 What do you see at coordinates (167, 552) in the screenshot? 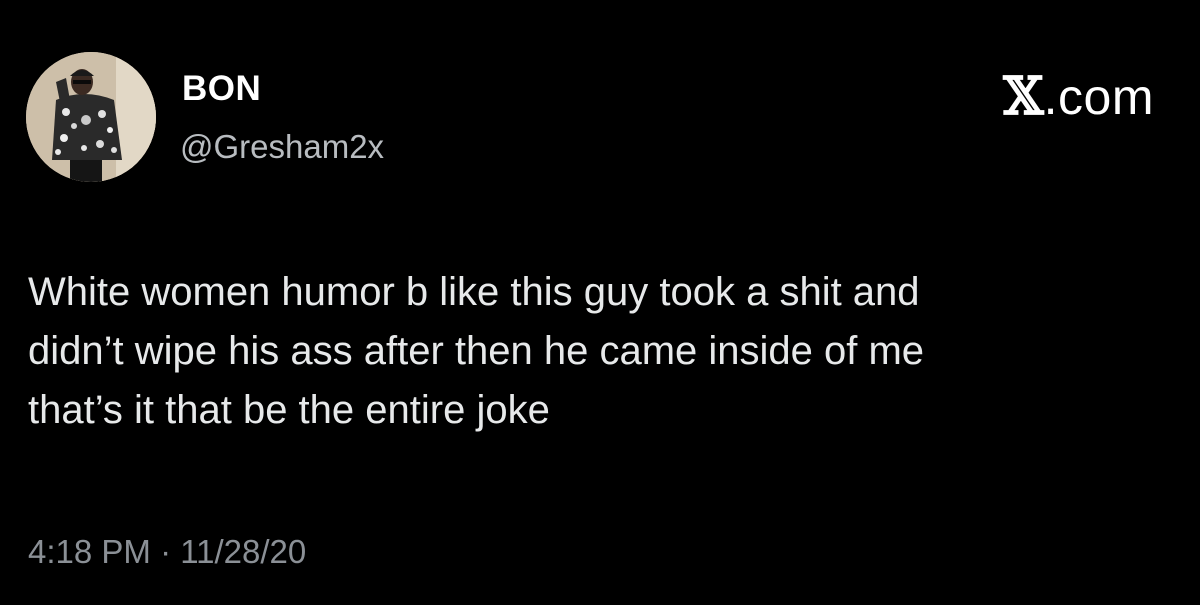
I see `tweet-timestamp: 4:18 PM · 11/28/20` at bounding box center [167, 552].